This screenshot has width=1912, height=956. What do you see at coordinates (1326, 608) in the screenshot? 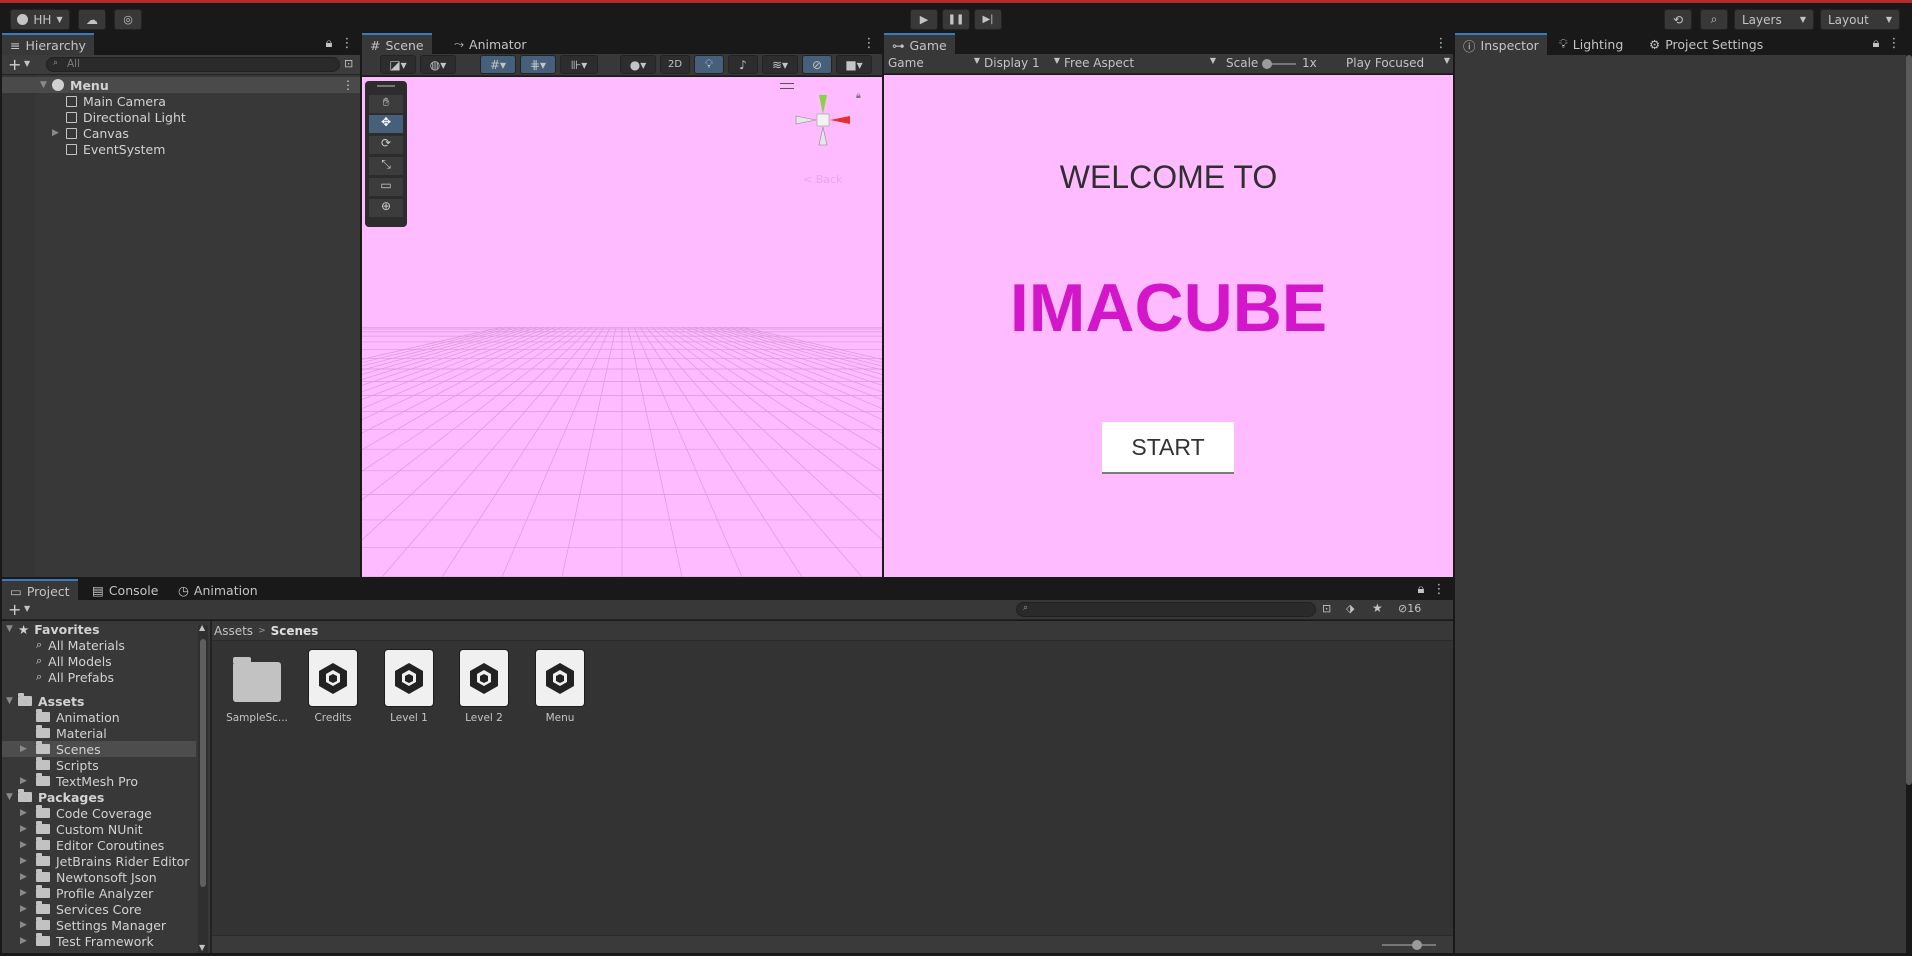
I see `search-by-type-icon: ⊡` at bounding box center [1326, 608].